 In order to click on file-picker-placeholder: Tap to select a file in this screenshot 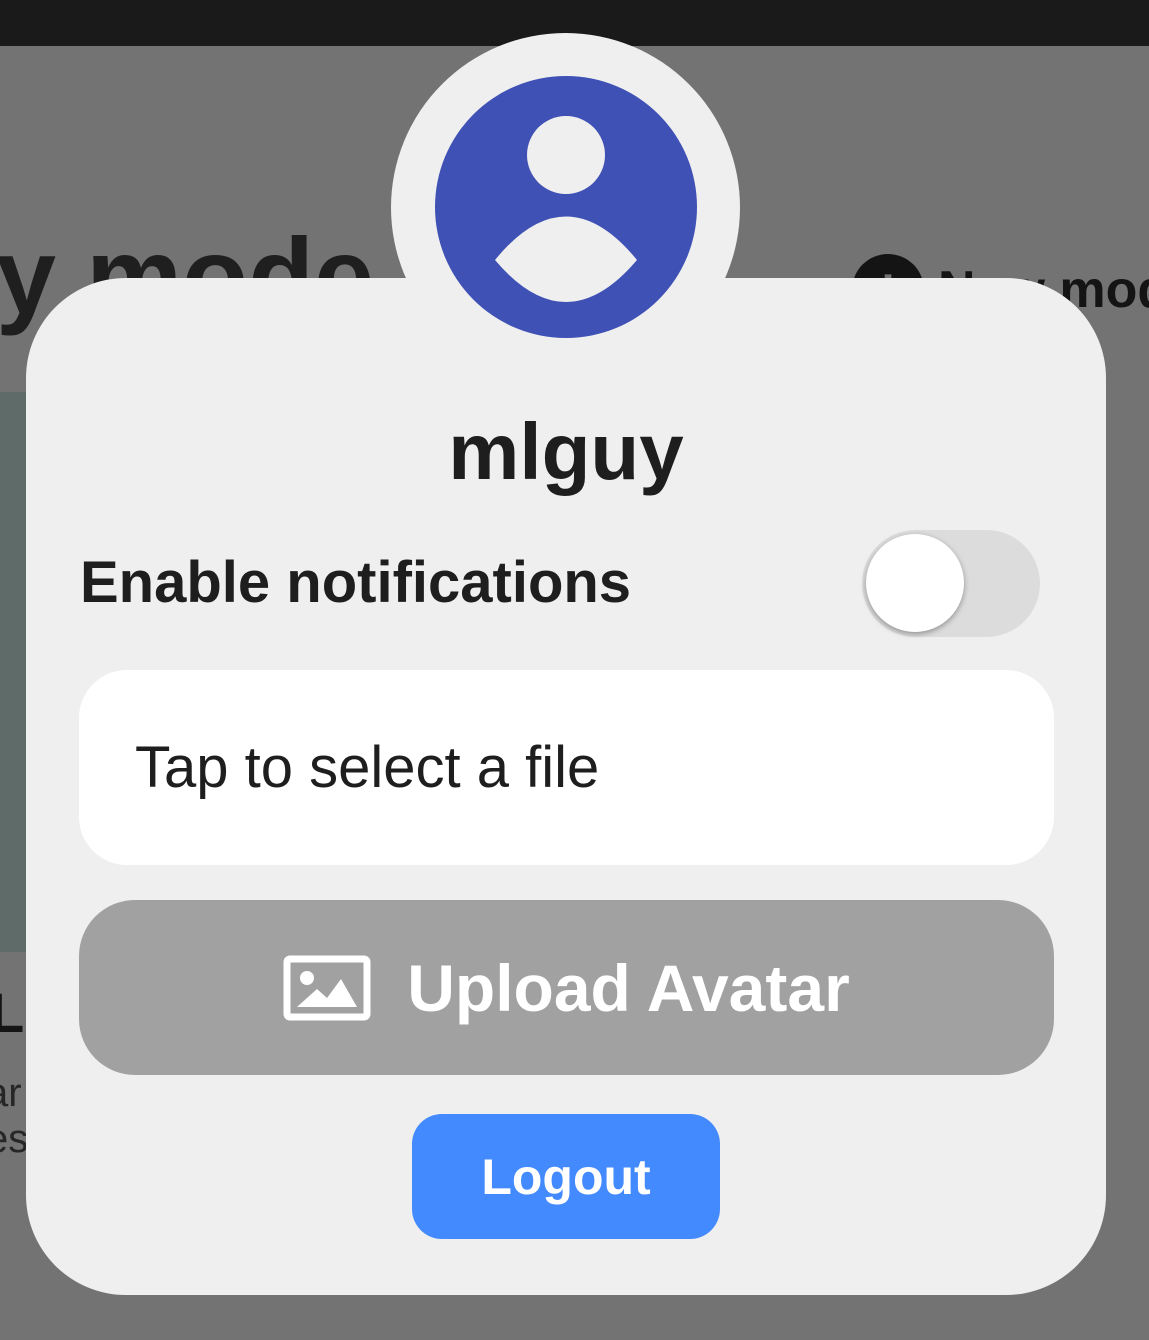, I will do `click(367, 767)`.